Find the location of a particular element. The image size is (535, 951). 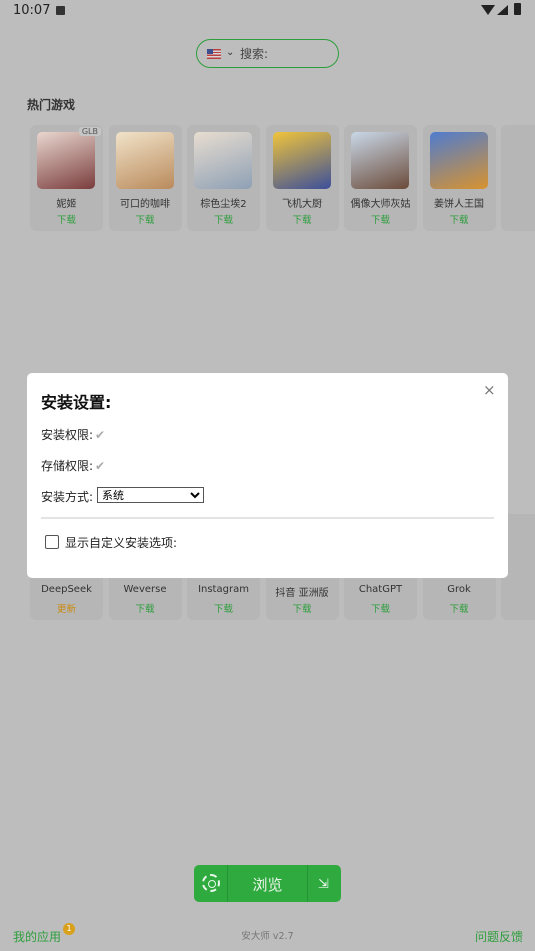

us-flag-icon is located at coordinates (214, 54).